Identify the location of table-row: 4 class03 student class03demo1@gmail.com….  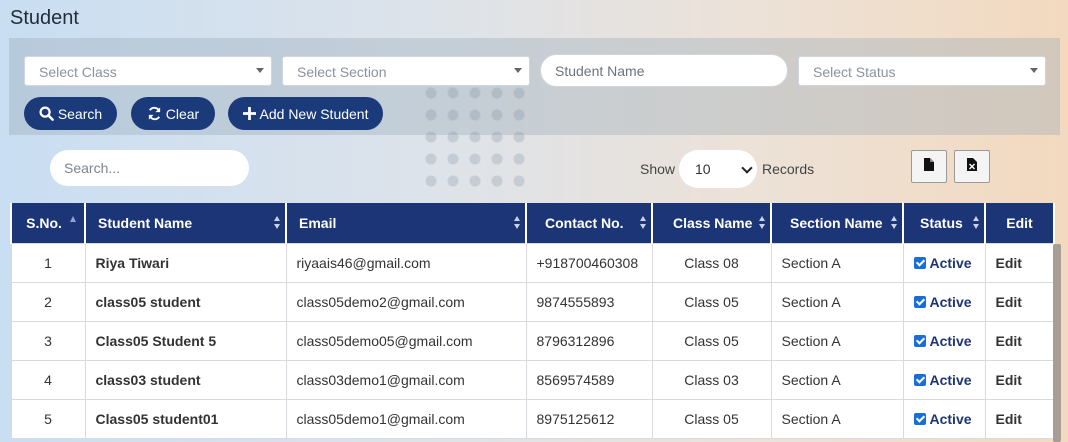
(532, 379).